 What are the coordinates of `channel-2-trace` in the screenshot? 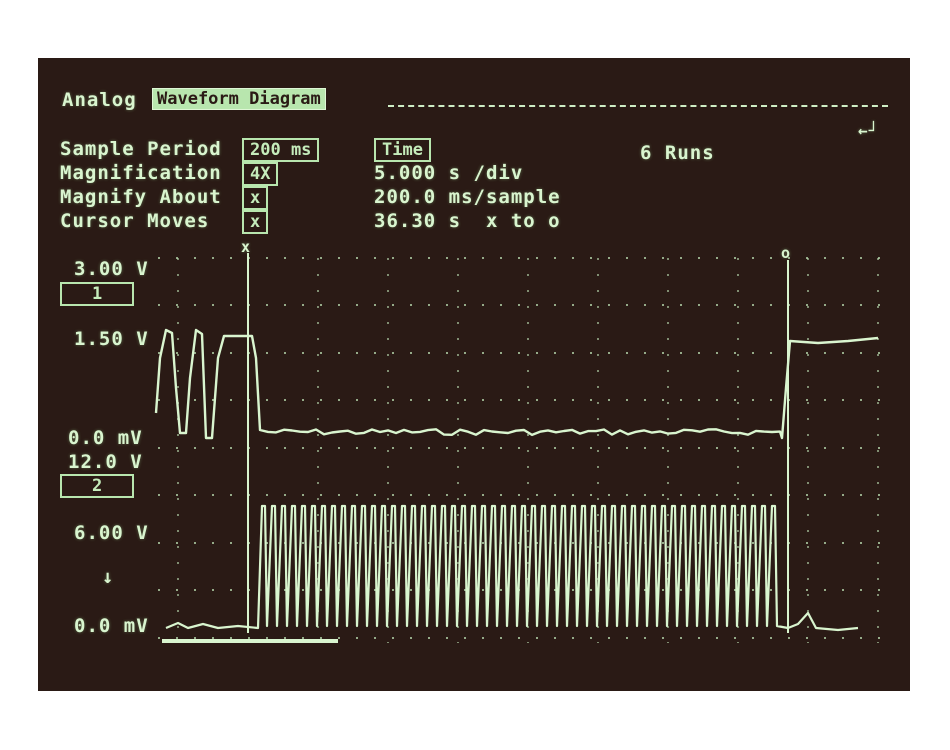 It's located at (512, 568).